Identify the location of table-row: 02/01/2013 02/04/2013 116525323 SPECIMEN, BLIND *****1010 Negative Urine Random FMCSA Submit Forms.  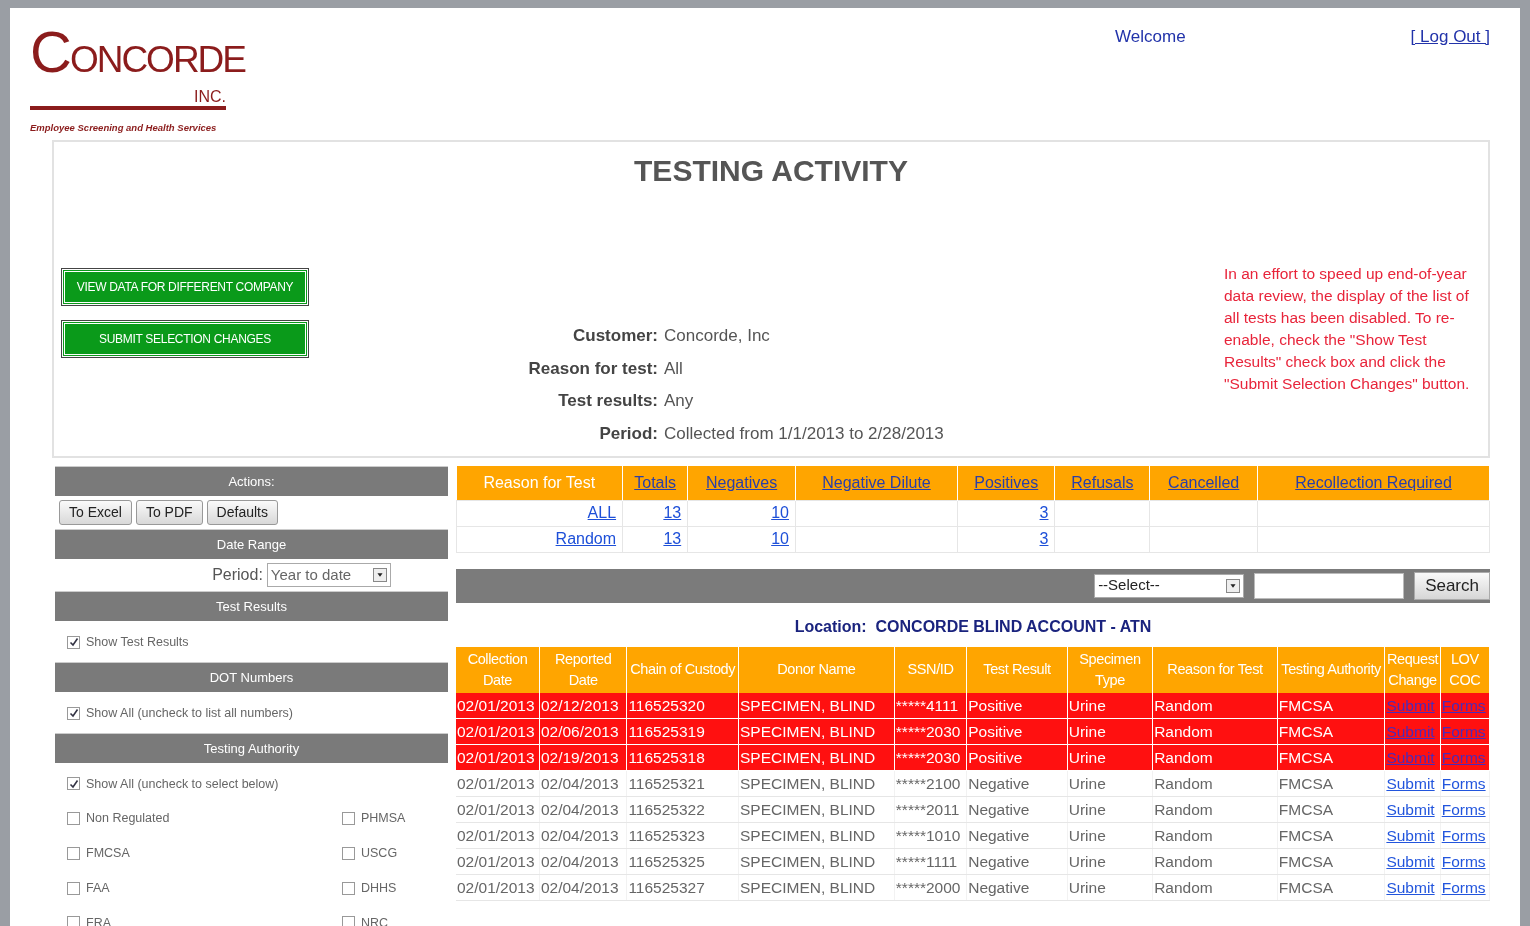
(973, 835).